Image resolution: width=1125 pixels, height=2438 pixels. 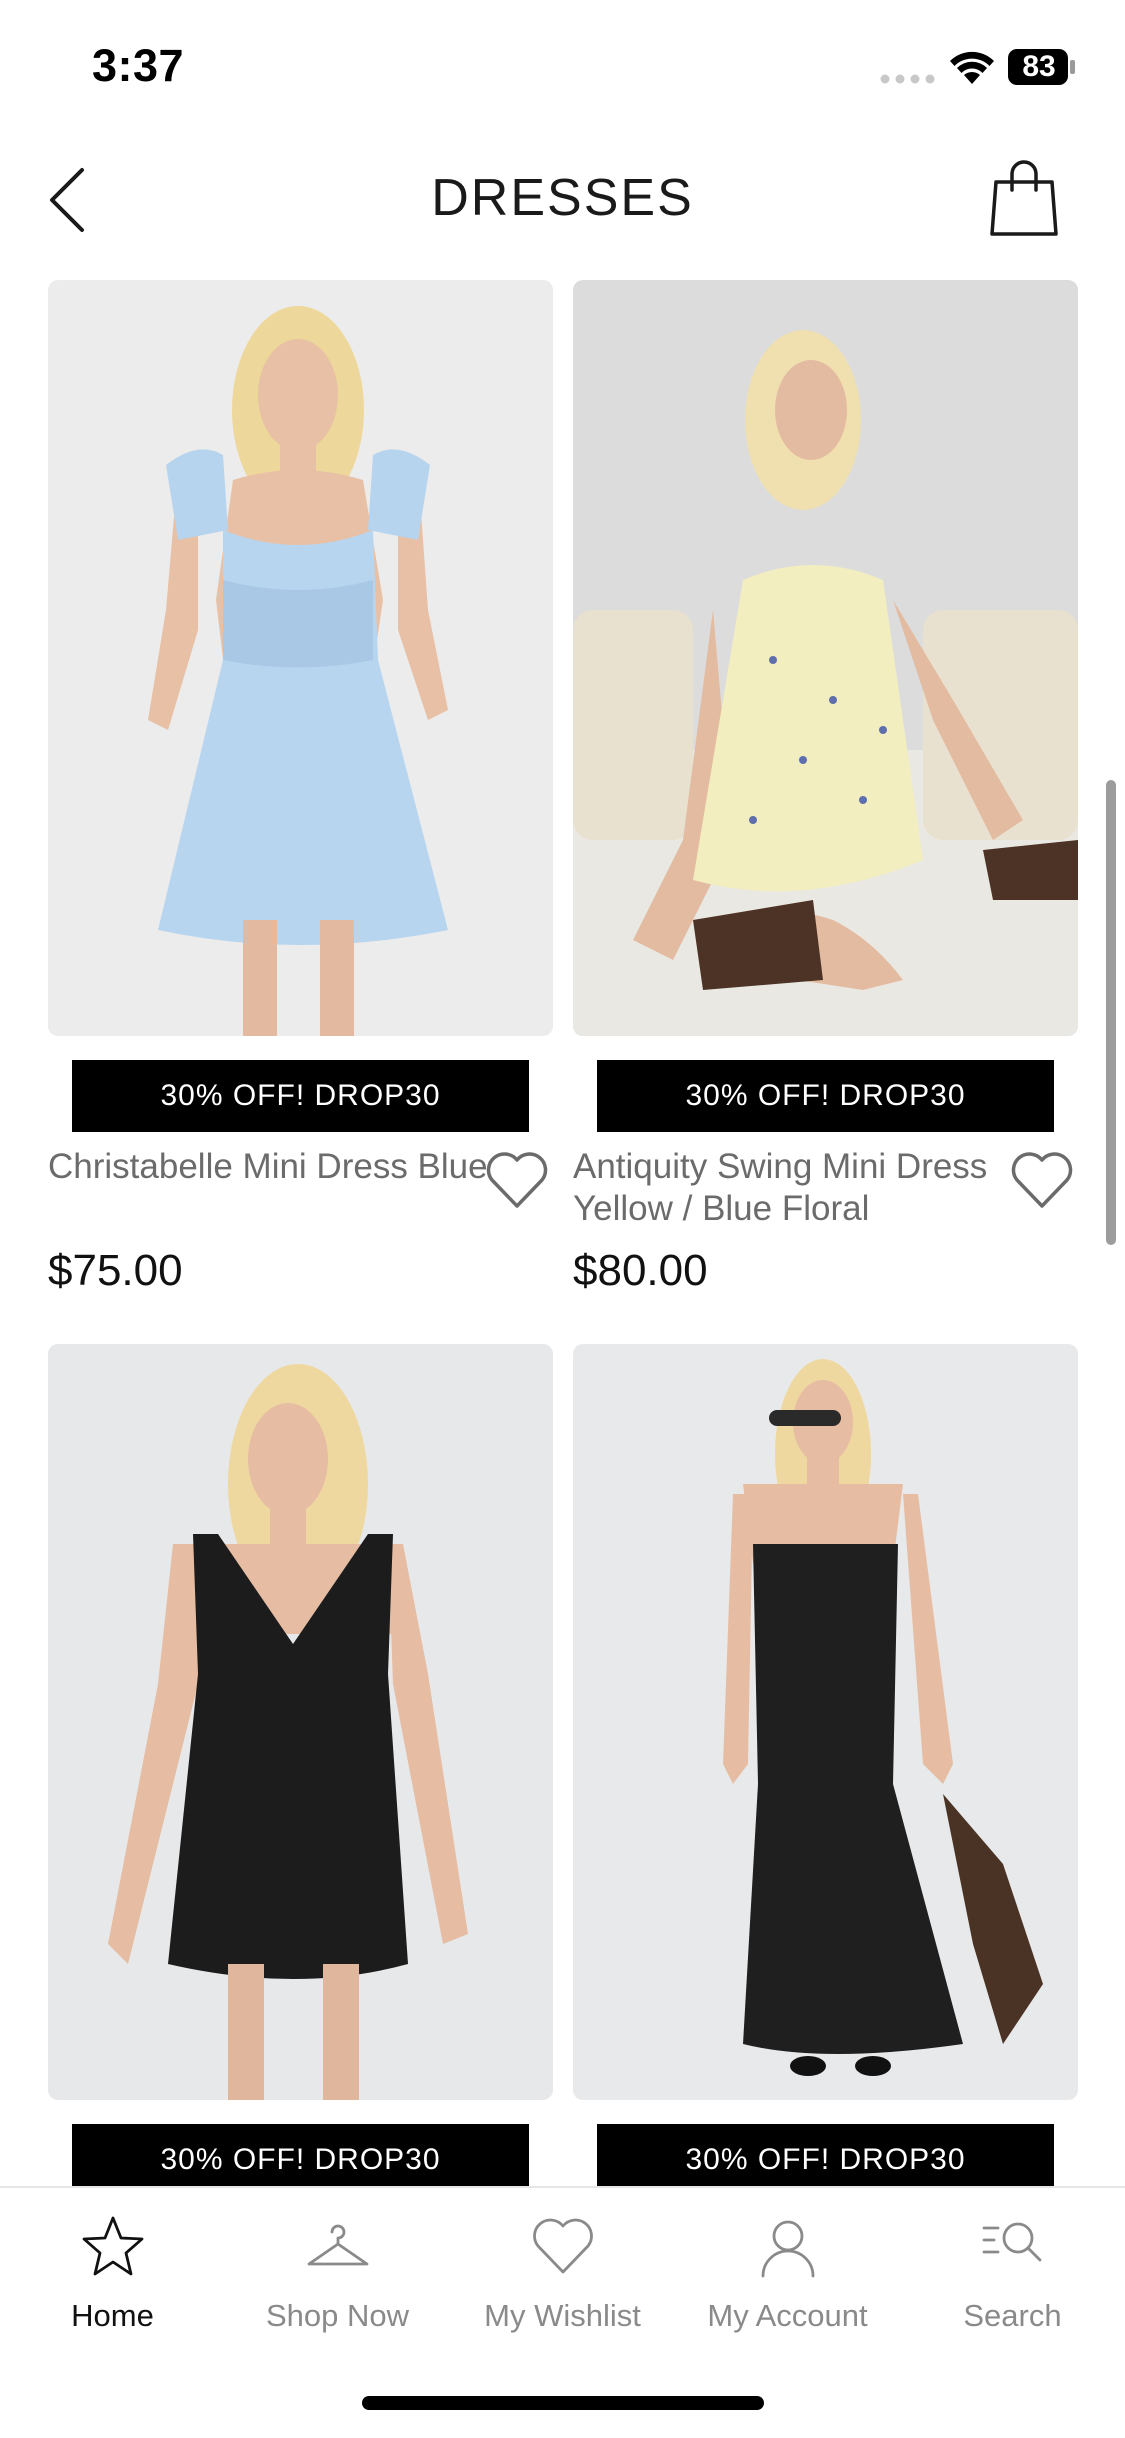 What do you see at coordinates (788, 2249) in the screenshot?
I see `user-icon` at bounding box center [788, 2249].